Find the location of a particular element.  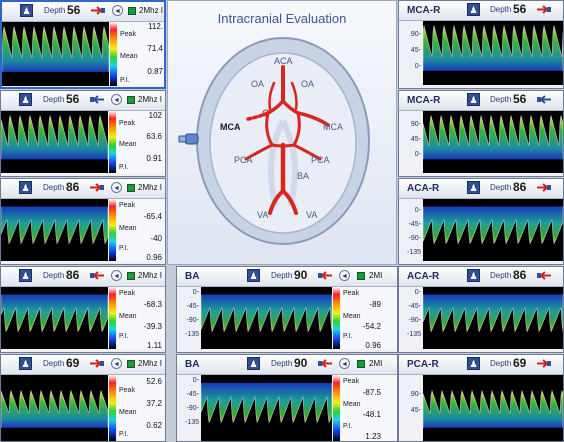

vessel-label-mca-right: MCA is located at coordinates (333, 127).